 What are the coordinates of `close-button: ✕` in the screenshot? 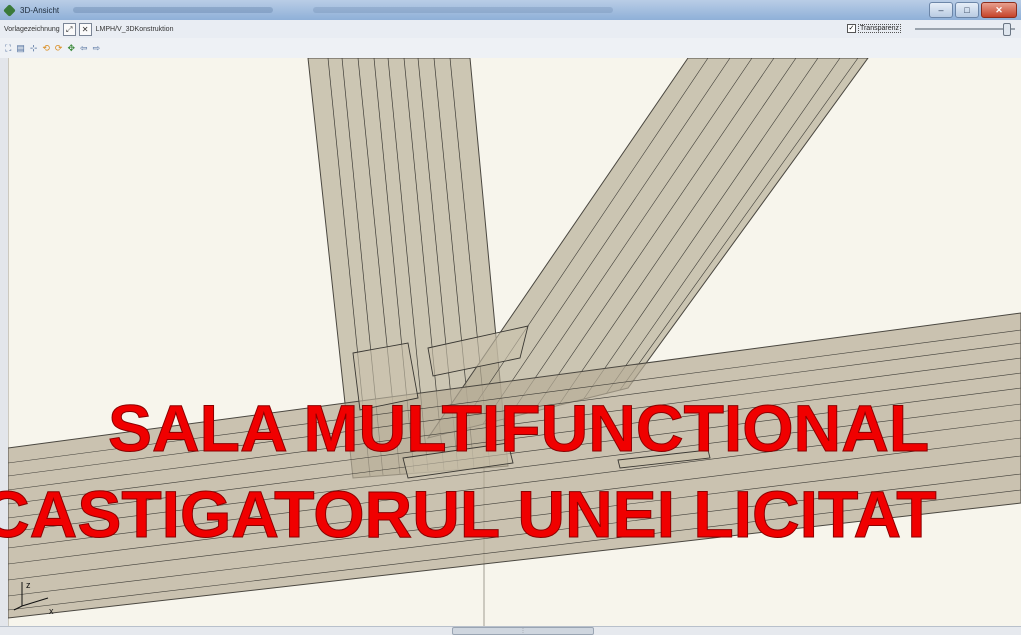 It's located at (999, 10).